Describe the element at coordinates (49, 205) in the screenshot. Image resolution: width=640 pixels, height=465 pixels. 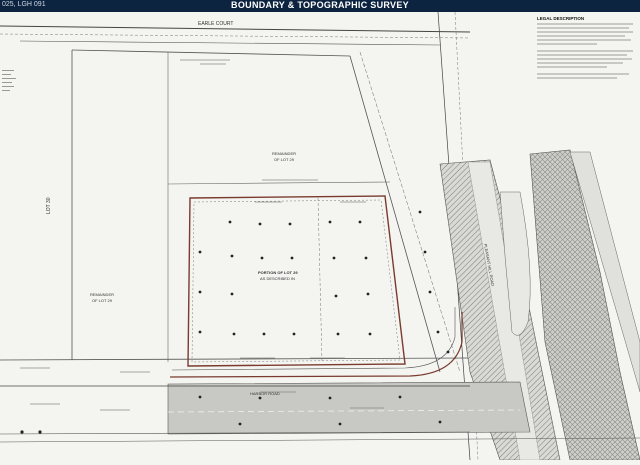
I see `lot-30-label: LOT 30` at that location.